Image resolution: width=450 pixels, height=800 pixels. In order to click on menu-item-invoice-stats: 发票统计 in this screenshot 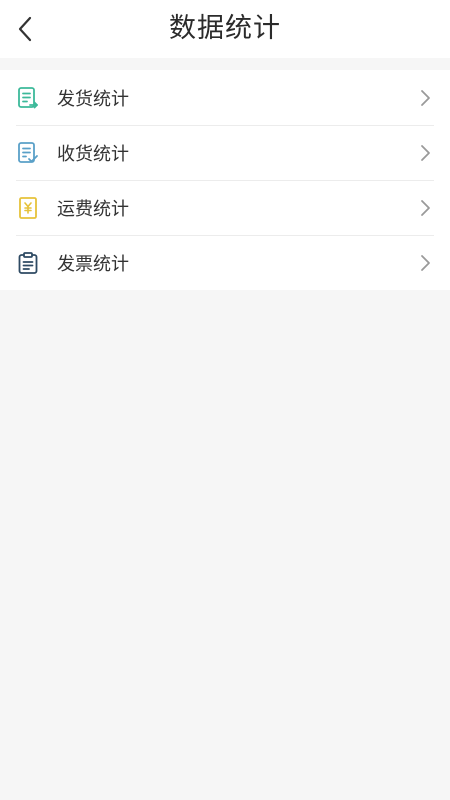, I will do `click(225, 262)`.